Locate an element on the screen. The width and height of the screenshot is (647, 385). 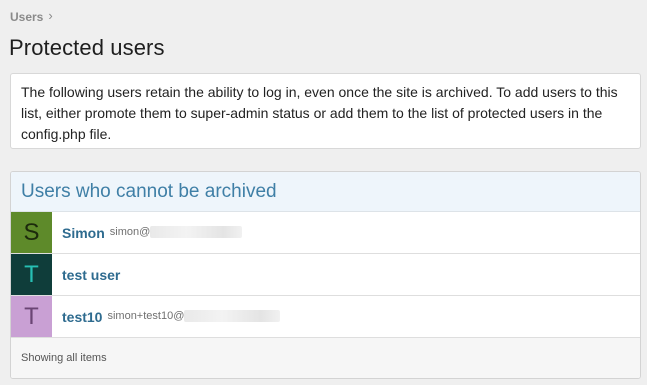
user-name-link: Simon is located at coordinates (83, 233).